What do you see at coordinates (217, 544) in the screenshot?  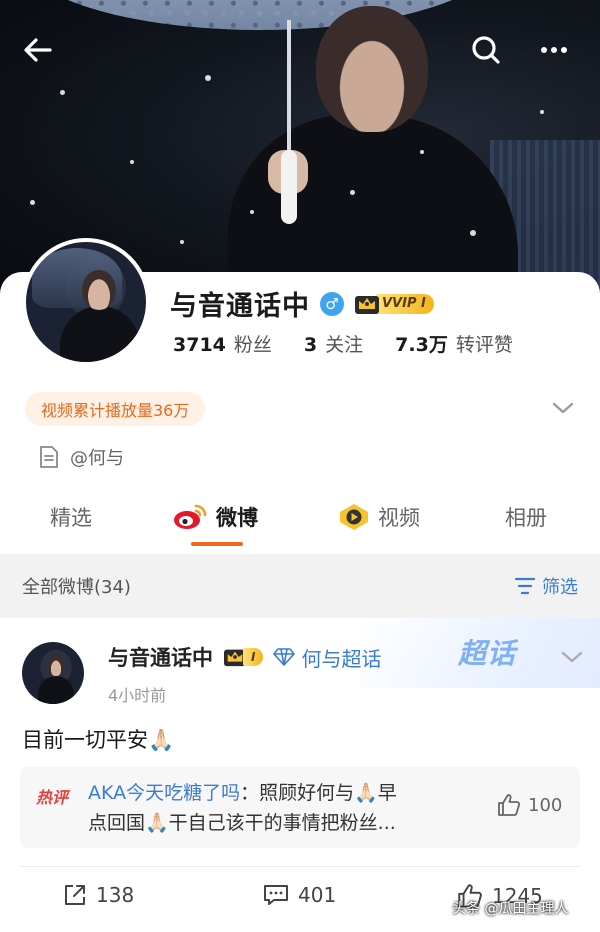 I see `active-tab-indicator` at bounding box center [217, 544].